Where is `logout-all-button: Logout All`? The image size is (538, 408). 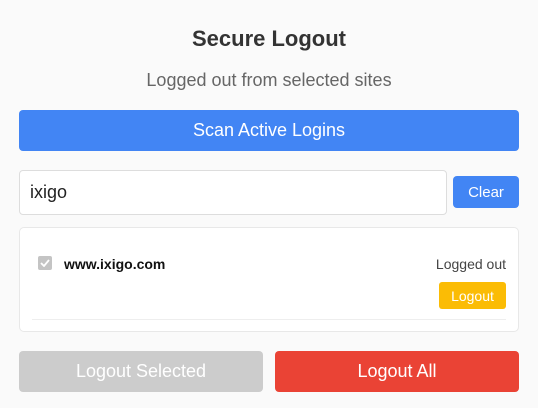
logout-all-button: Logout All is located at coordinates (397, 371).